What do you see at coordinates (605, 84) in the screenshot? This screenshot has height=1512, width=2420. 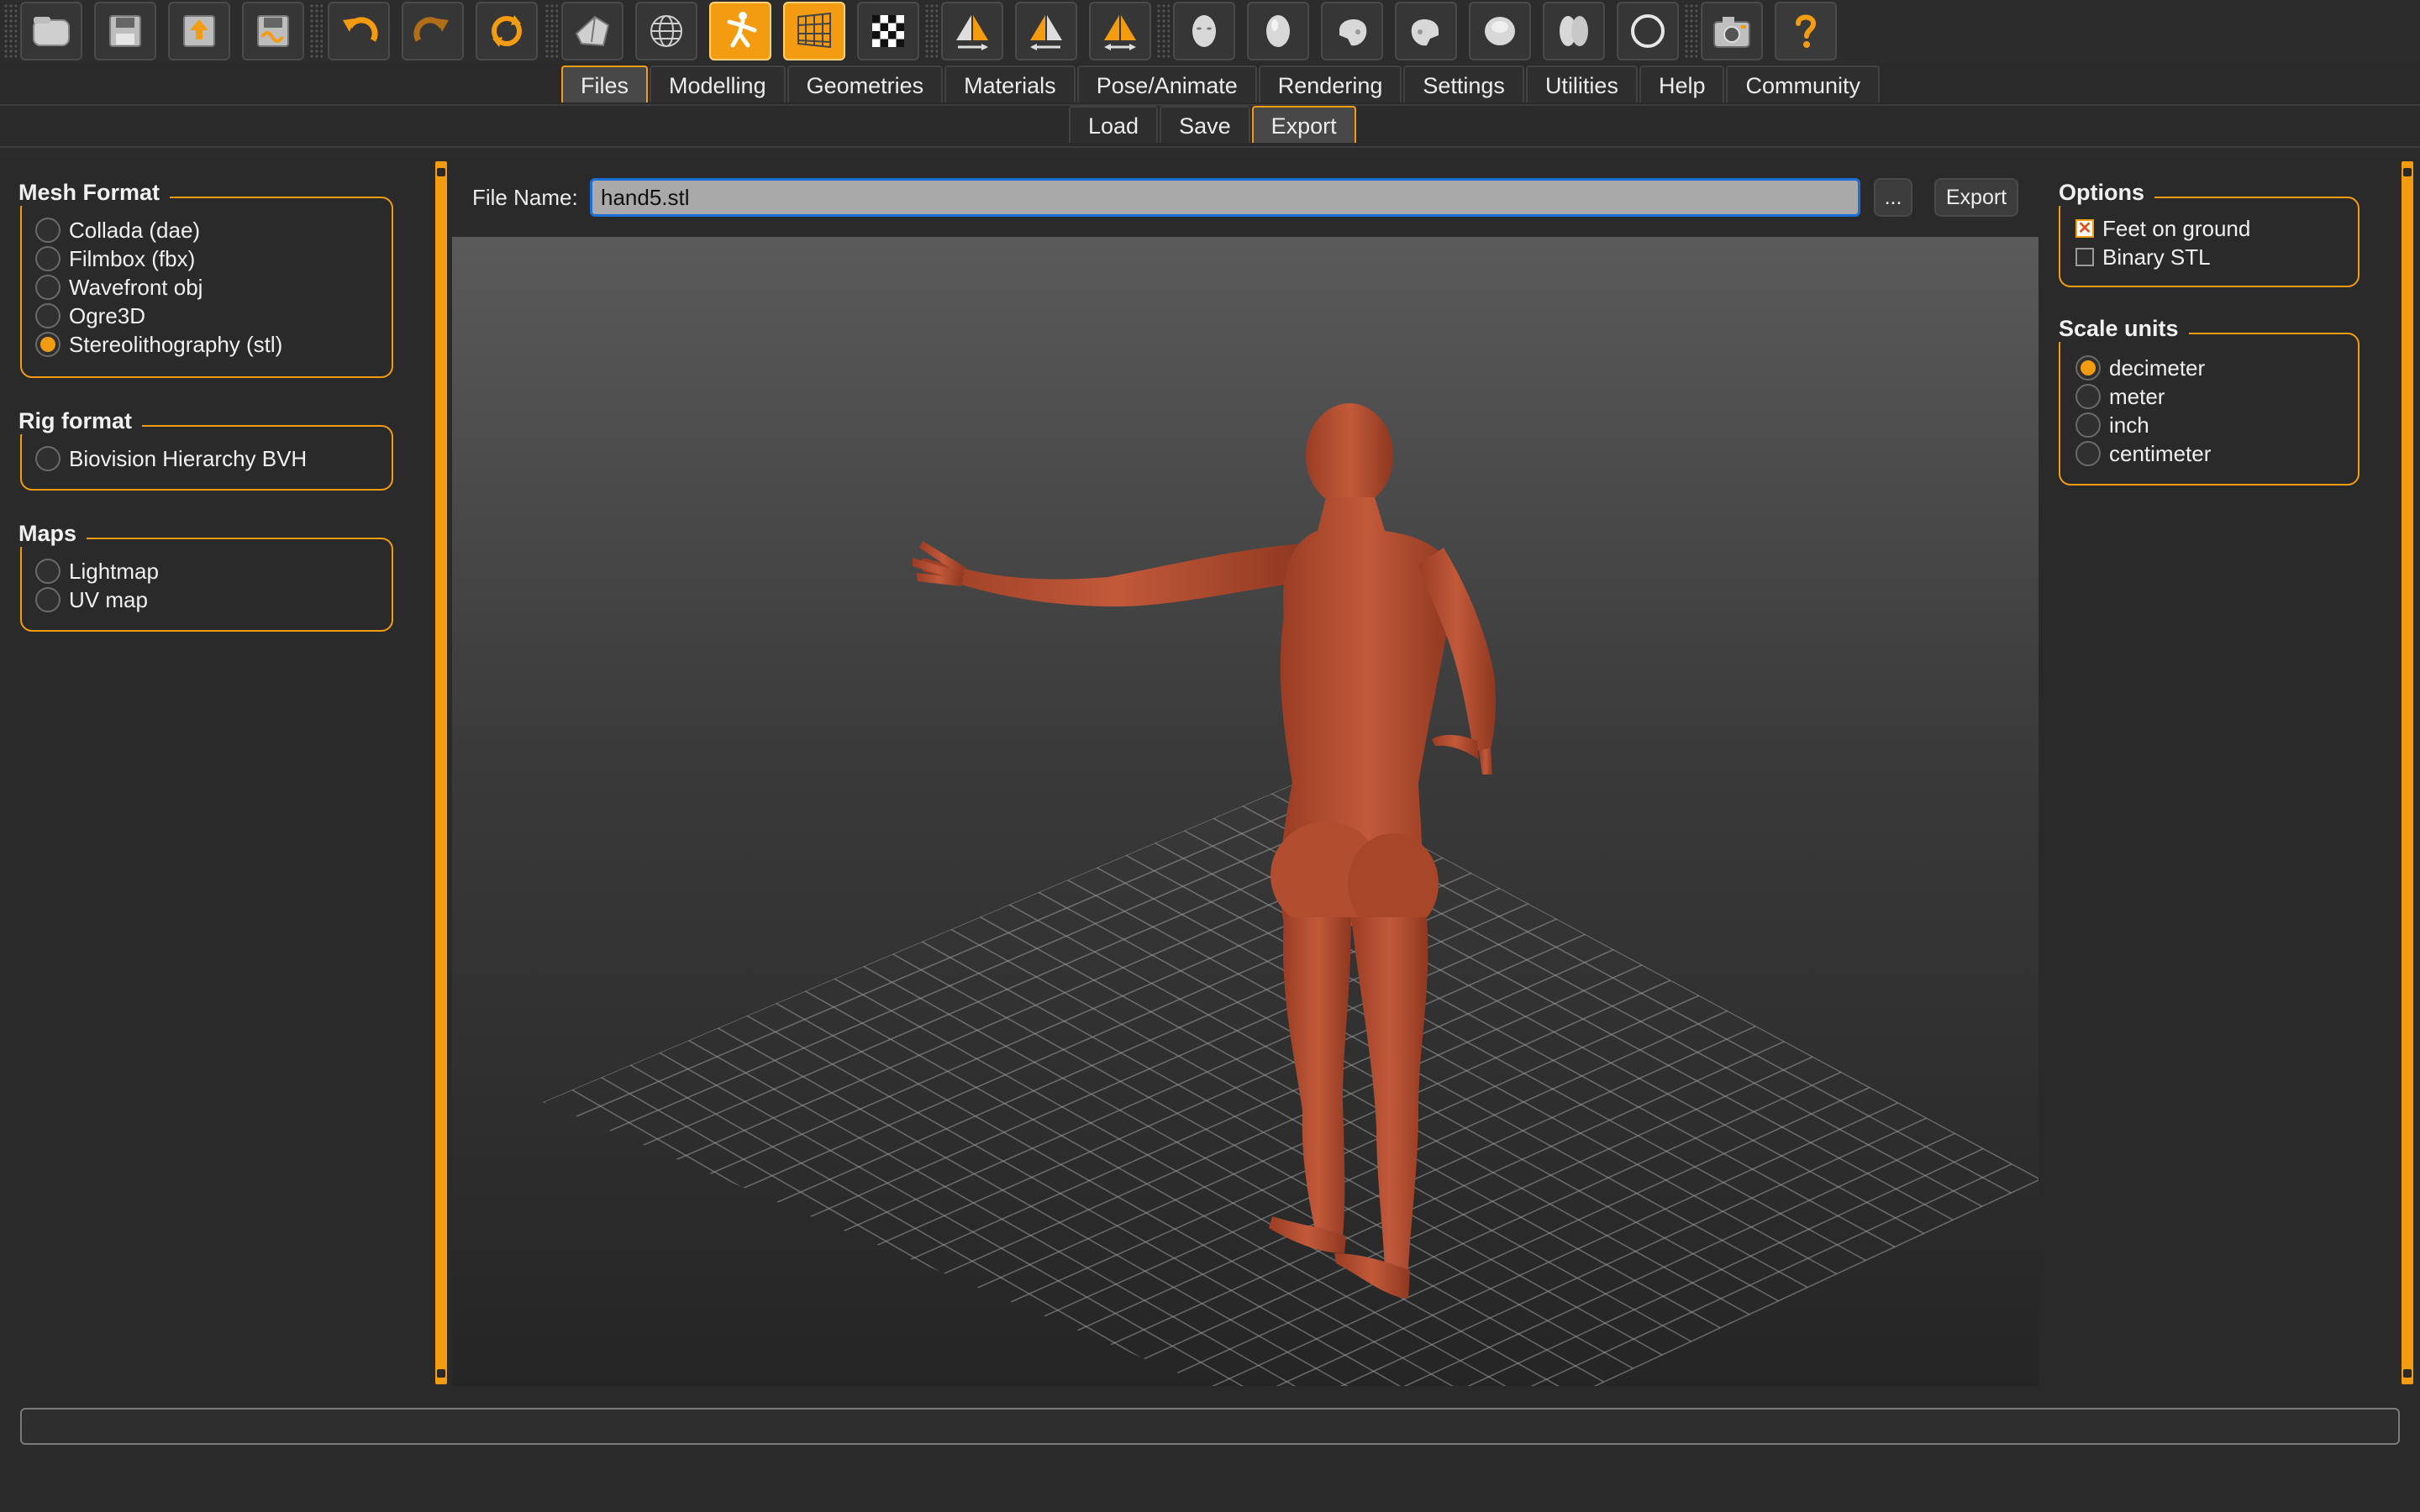 I see `tab-files: Files` at bounding box center [605, 84].